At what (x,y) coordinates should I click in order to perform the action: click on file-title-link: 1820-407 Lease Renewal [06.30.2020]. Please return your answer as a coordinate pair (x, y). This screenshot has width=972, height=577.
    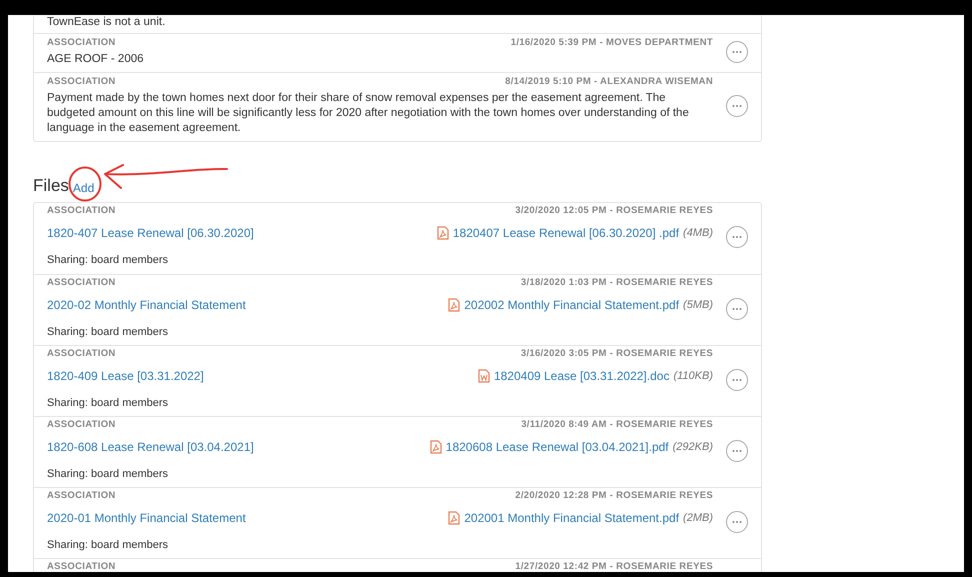
    Looking at the image, I should click on (150, 233).